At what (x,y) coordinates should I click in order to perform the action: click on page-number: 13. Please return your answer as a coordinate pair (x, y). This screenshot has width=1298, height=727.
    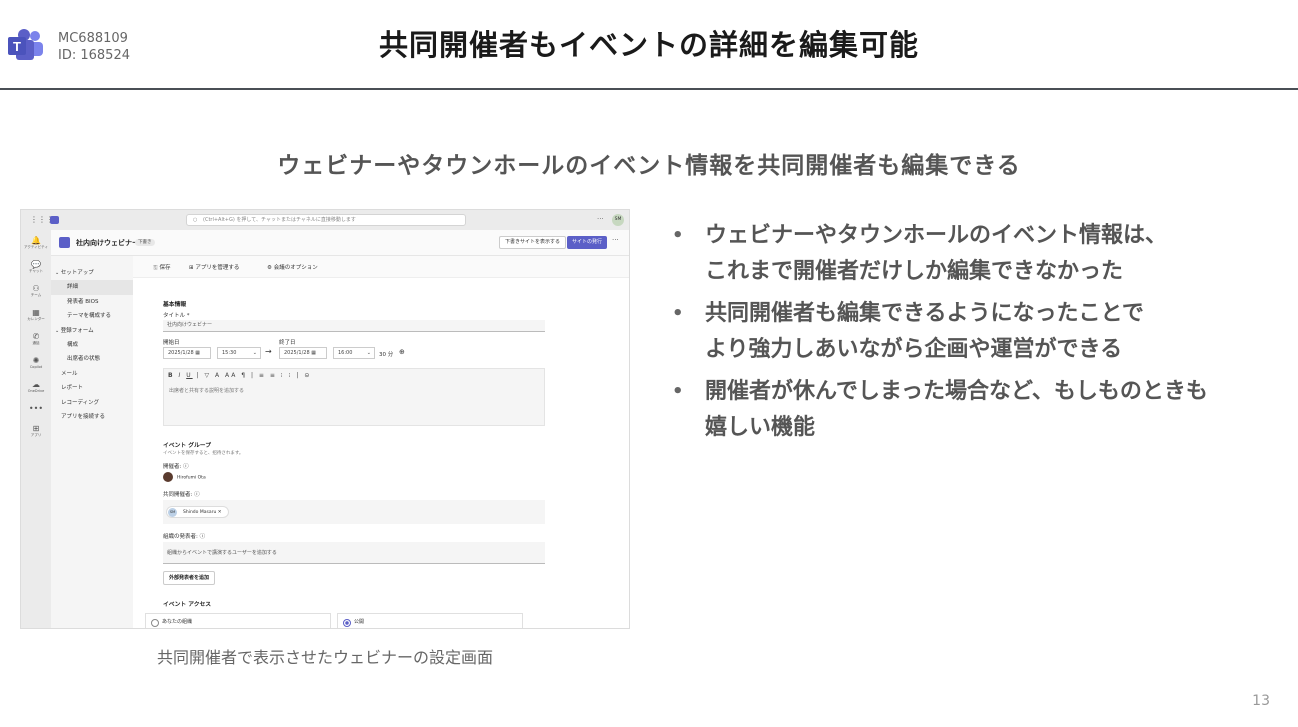
    Looking at the image, I should click on (1261, 701).